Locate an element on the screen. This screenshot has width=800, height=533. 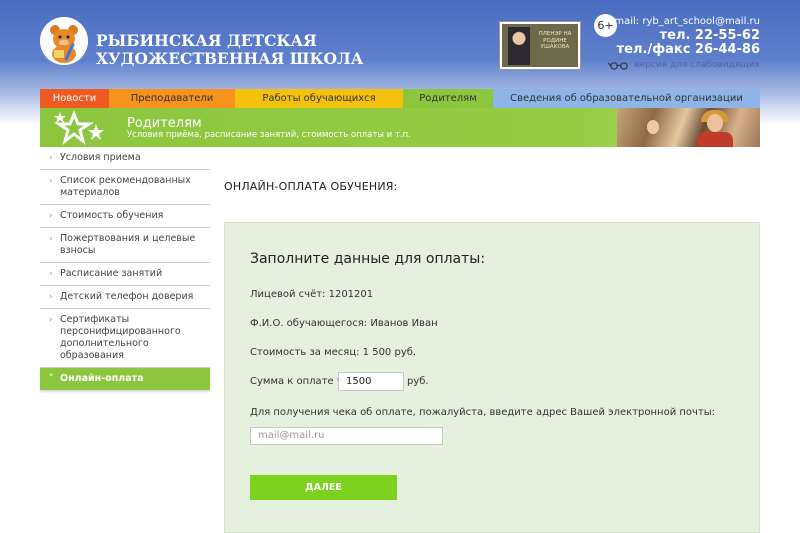
nav-item-news: Новости is located at coordinates (74, 98).